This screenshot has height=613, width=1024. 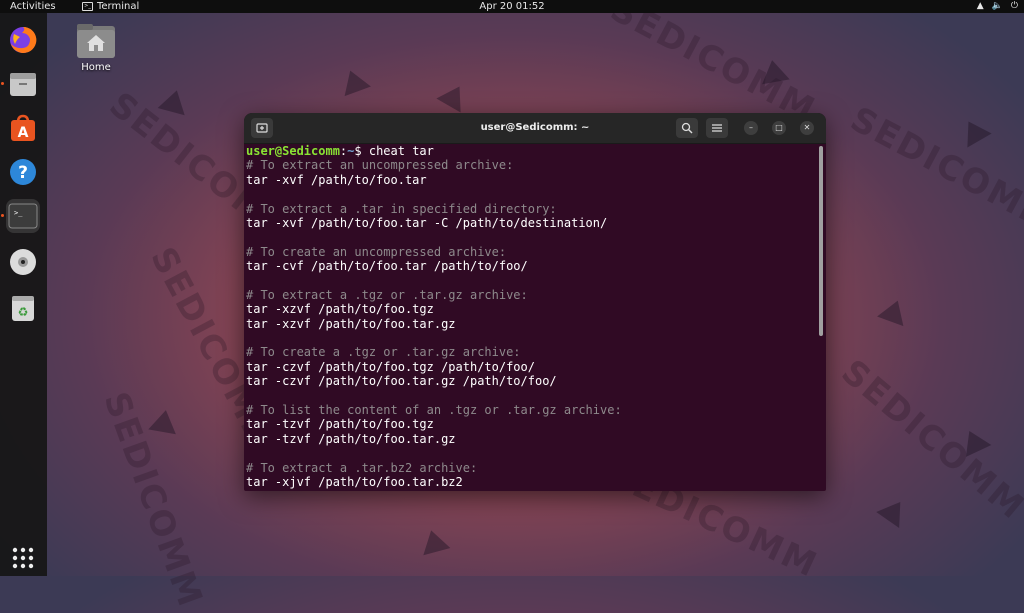 I want to click on svg-text: A, so click(x=23, y=133).